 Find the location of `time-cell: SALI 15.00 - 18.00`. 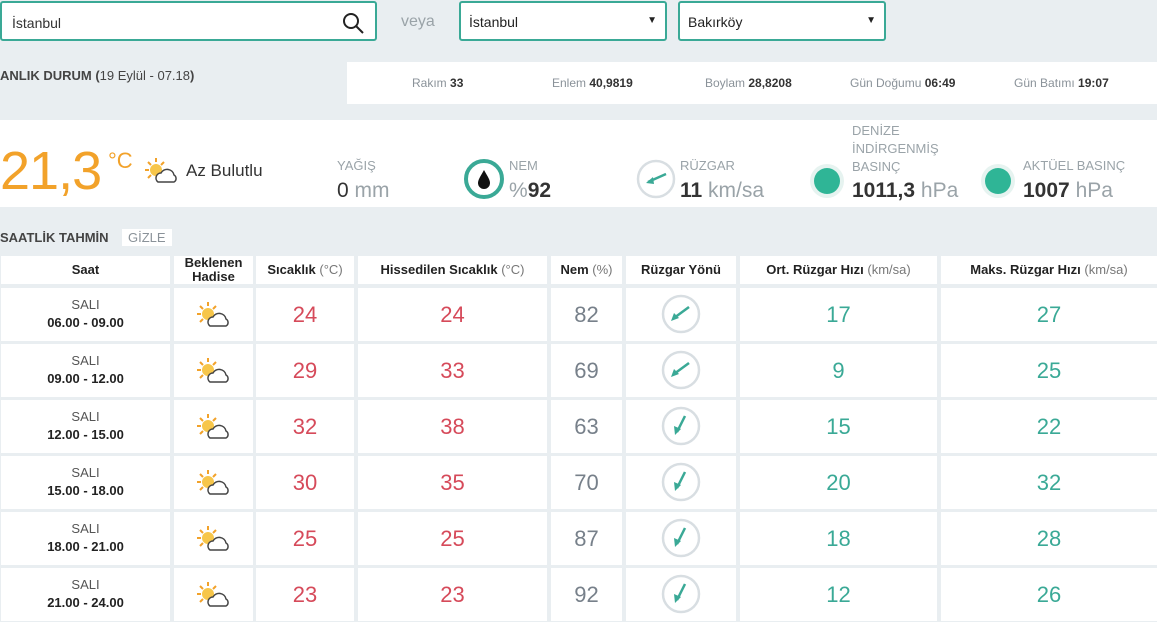

time-cell: SALI 15.00 - 18.00 is located at coordinates (85, 482).